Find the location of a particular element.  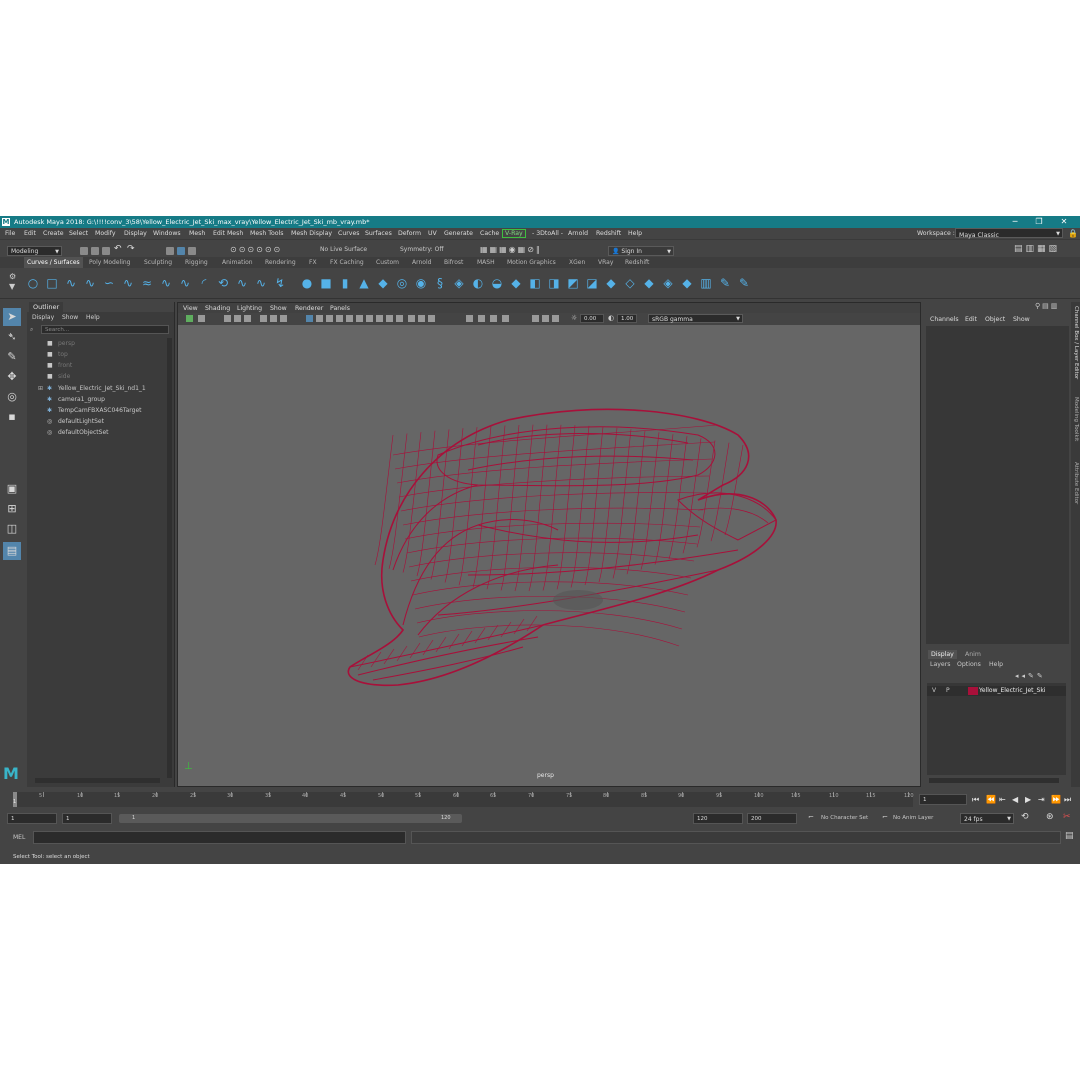

tab-xgen: XGen is located at coordinates (577, 262).